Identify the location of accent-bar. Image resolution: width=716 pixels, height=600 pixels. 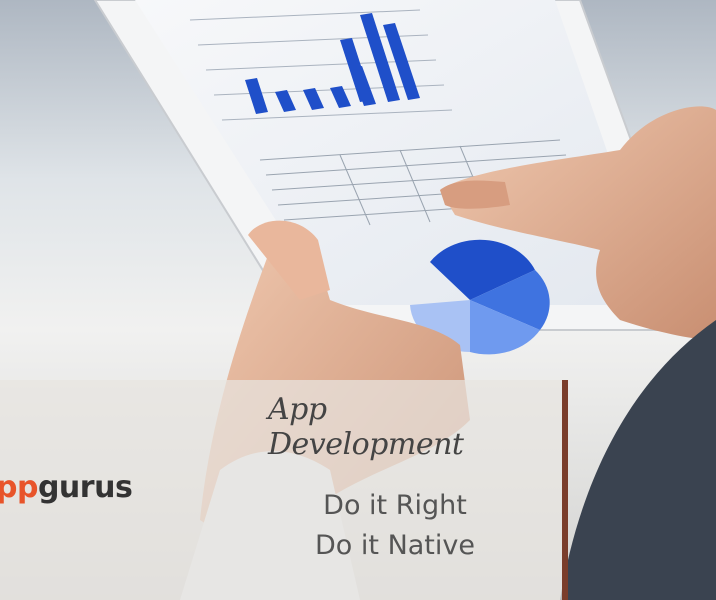
(565, 490).